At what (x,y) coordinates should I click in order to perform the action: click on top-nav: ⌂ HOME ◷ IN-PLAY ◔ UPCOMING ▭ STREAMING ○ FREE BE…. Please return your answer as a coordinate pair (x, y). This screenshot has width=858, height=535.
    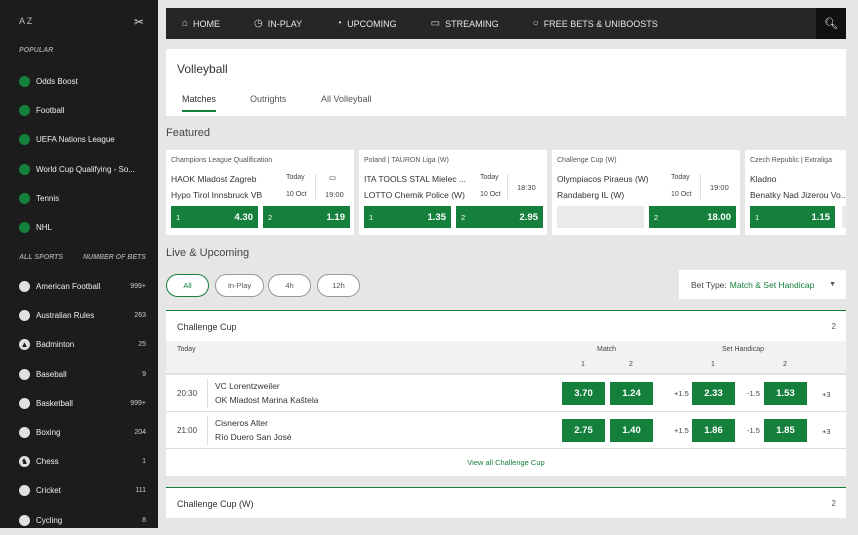
    Looking at the image, I should click on (506, 23).